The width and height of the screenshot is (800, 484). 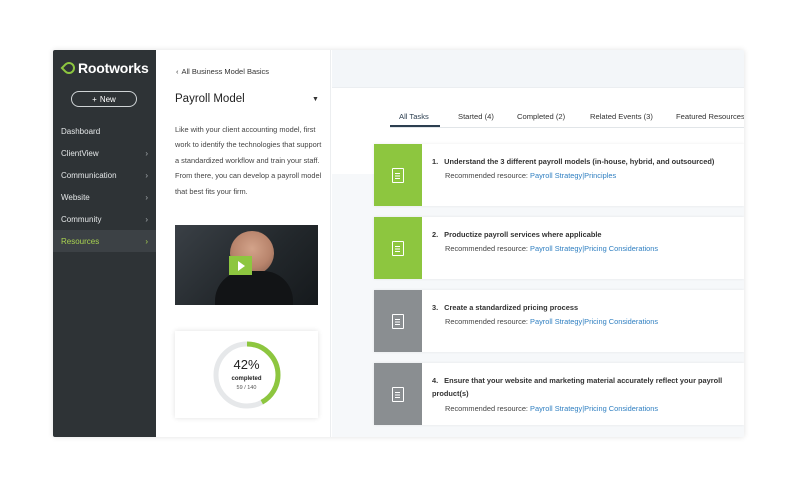 What do you see at coordinates (246, 379) in the screenshot?
I see `progress-completed-label: completed` at bounding box center [246, 379].